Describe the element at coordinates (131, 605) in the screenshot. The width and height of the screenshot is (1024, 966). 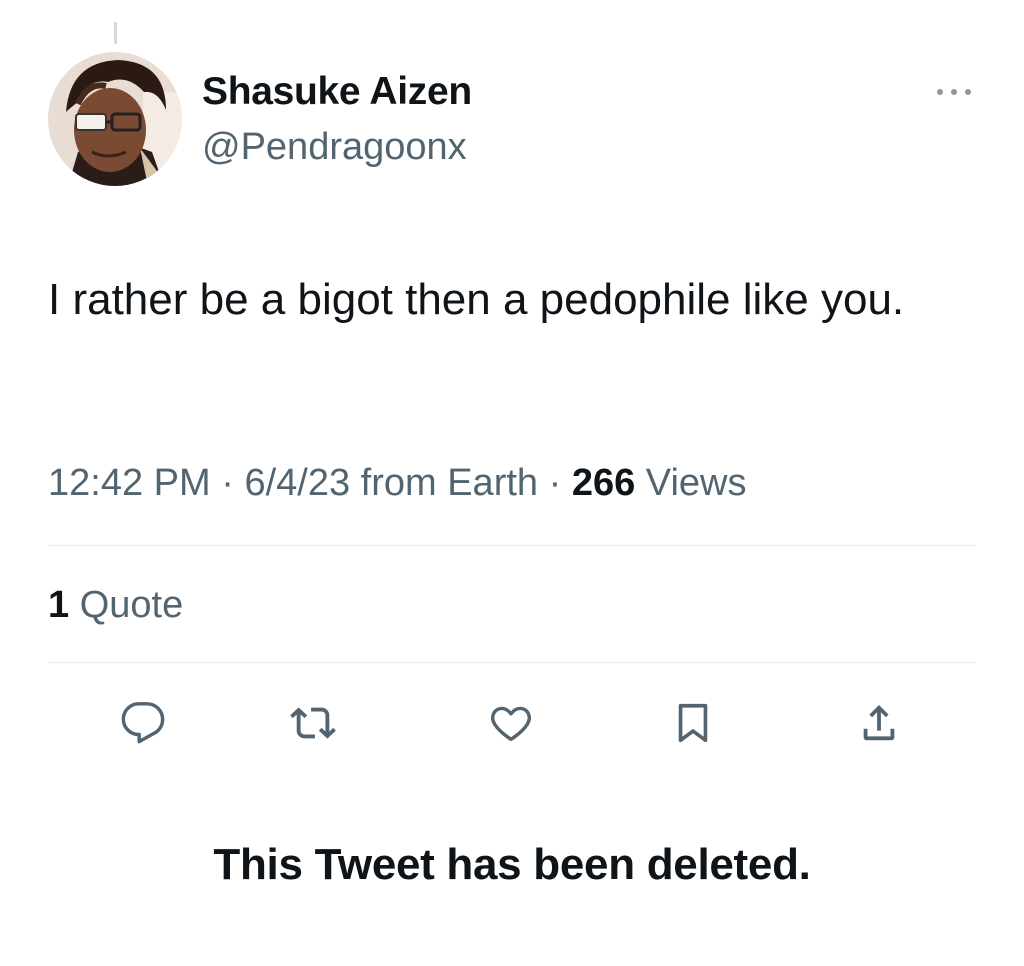
I see `quote-label: Quote` at that location.